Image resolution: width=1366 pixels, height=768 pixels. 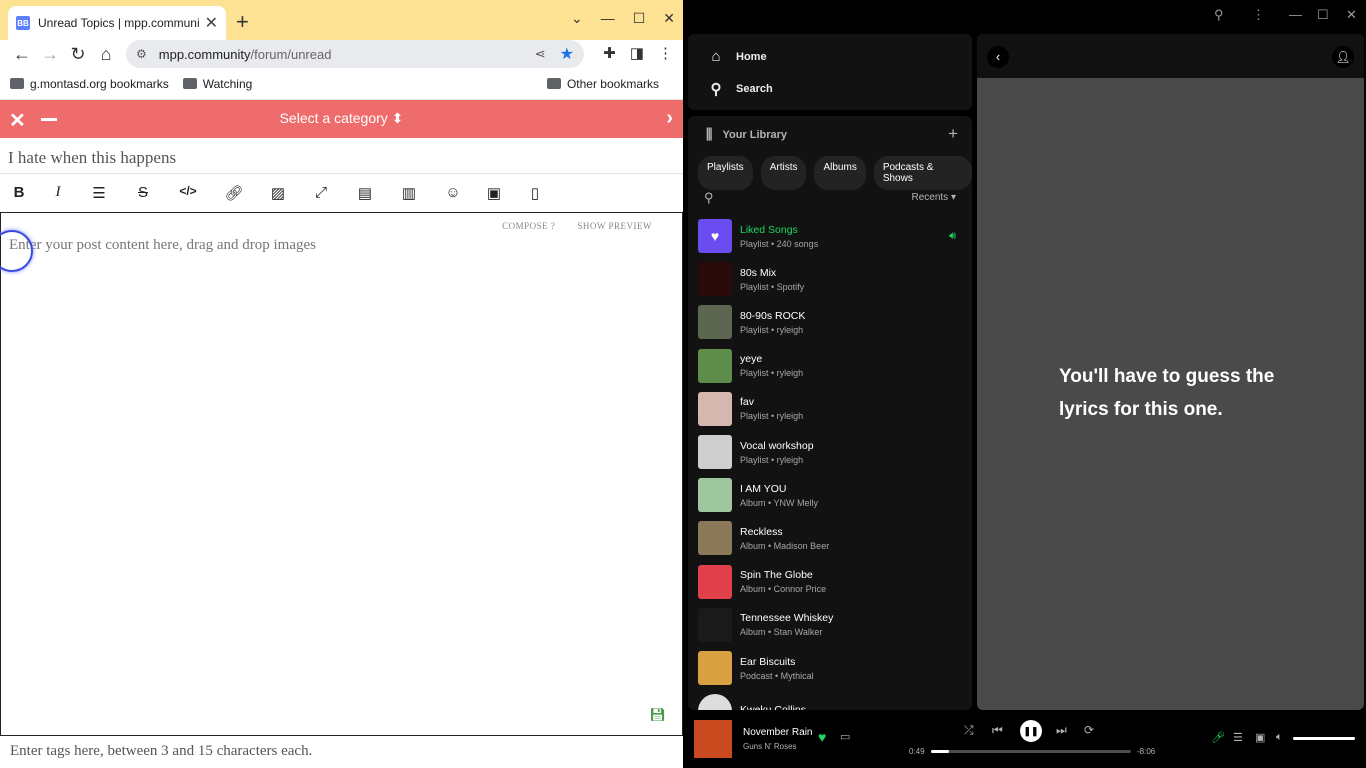 I want to click on emoji-icon: ☺, so click(x=453, y=192).